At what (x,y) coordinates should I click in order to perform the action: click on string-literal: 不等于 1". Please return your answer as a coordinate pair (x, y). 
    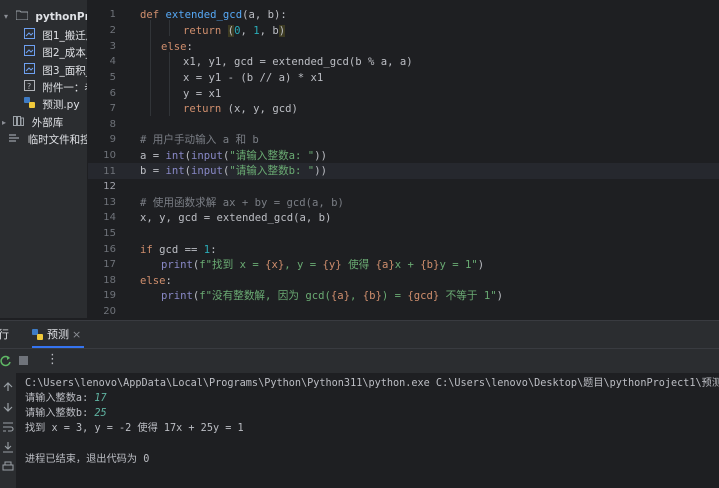
    Looking at the image, I should click on (468, 296).